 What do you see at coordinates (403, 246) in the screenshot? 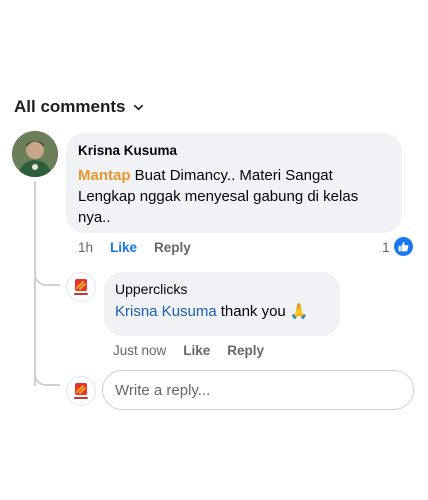
I see `like-icon` at bounding box center [403, 246].